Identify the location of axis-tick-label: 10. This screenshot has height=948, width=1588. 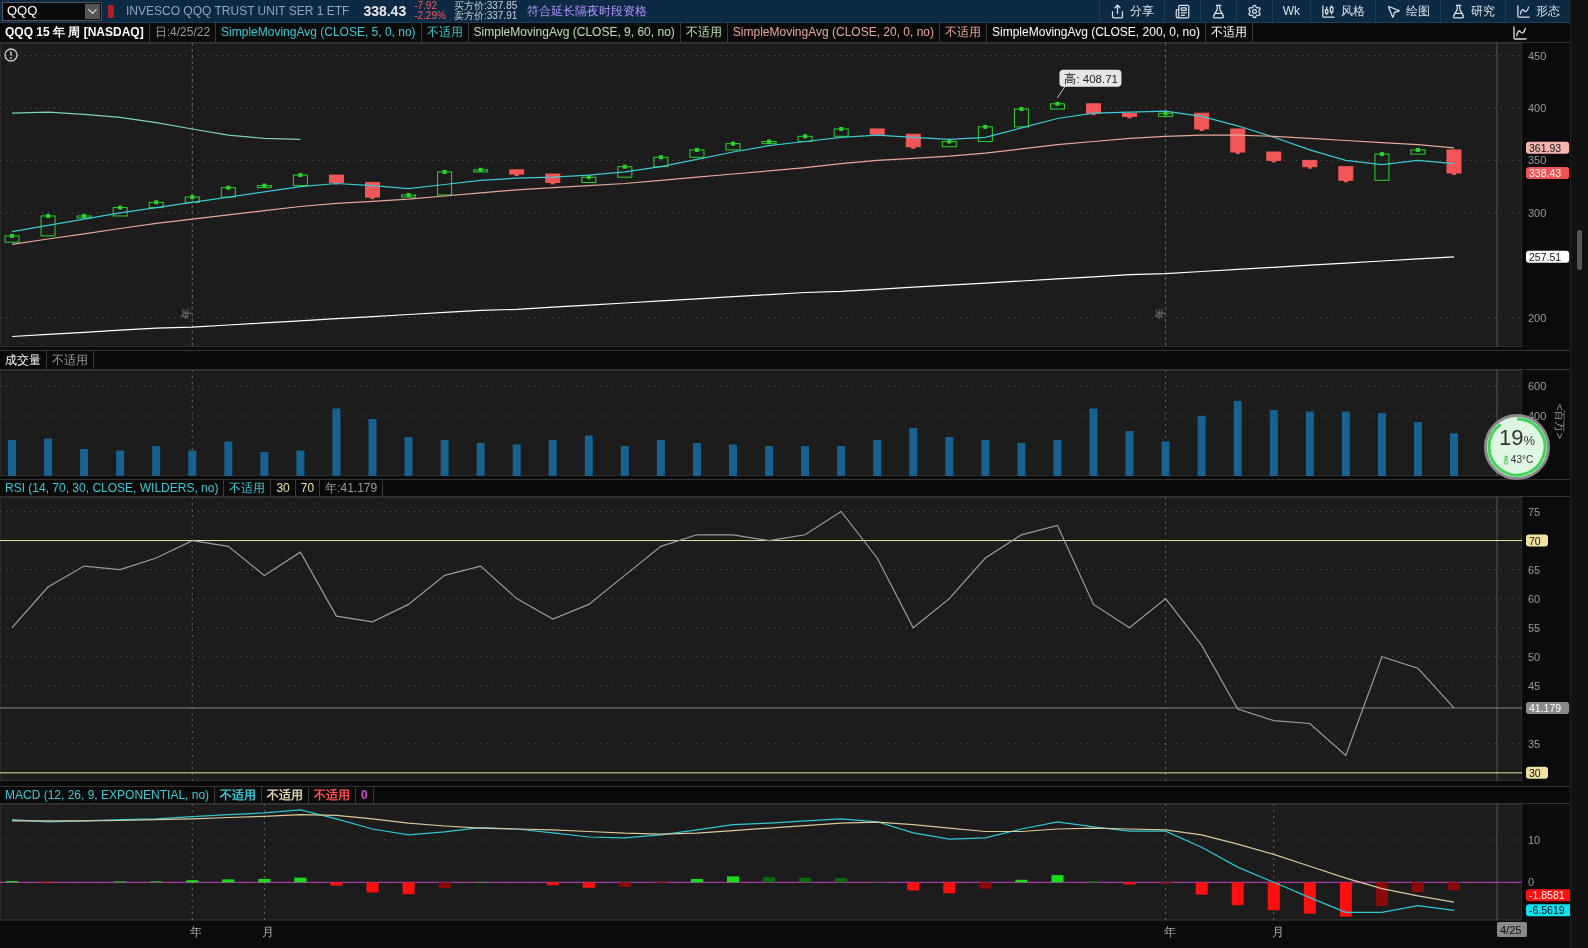
(1534, 840).